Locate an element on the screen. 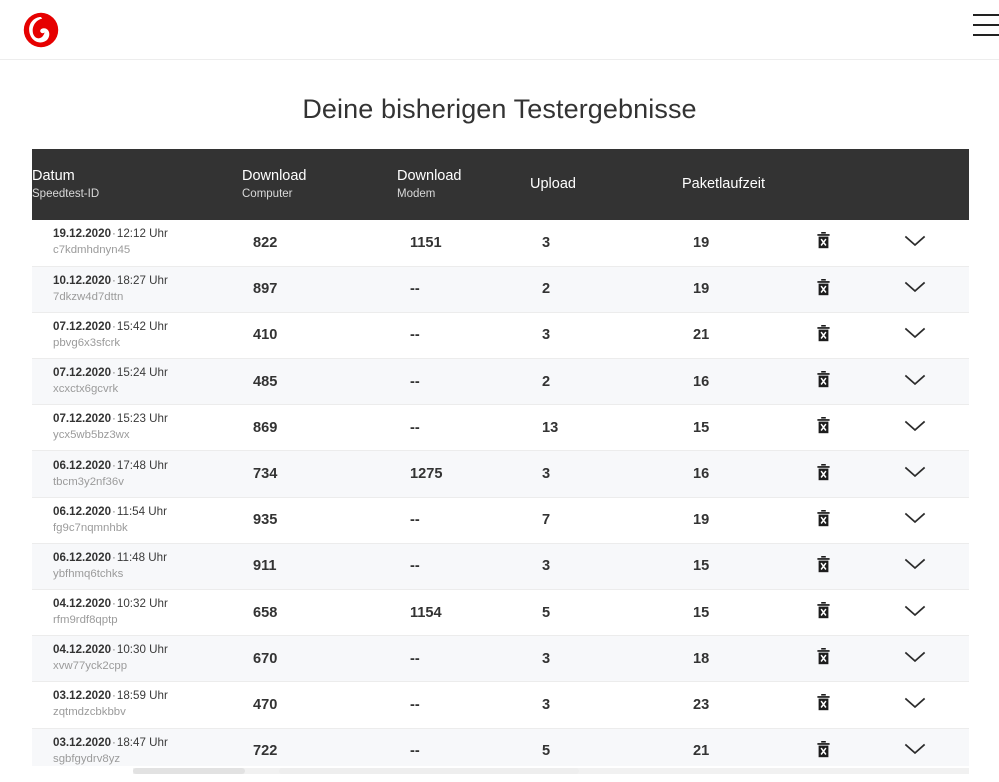  row-speedtest-id: xvw77yck2cpp is located at coordinates (90, 666).